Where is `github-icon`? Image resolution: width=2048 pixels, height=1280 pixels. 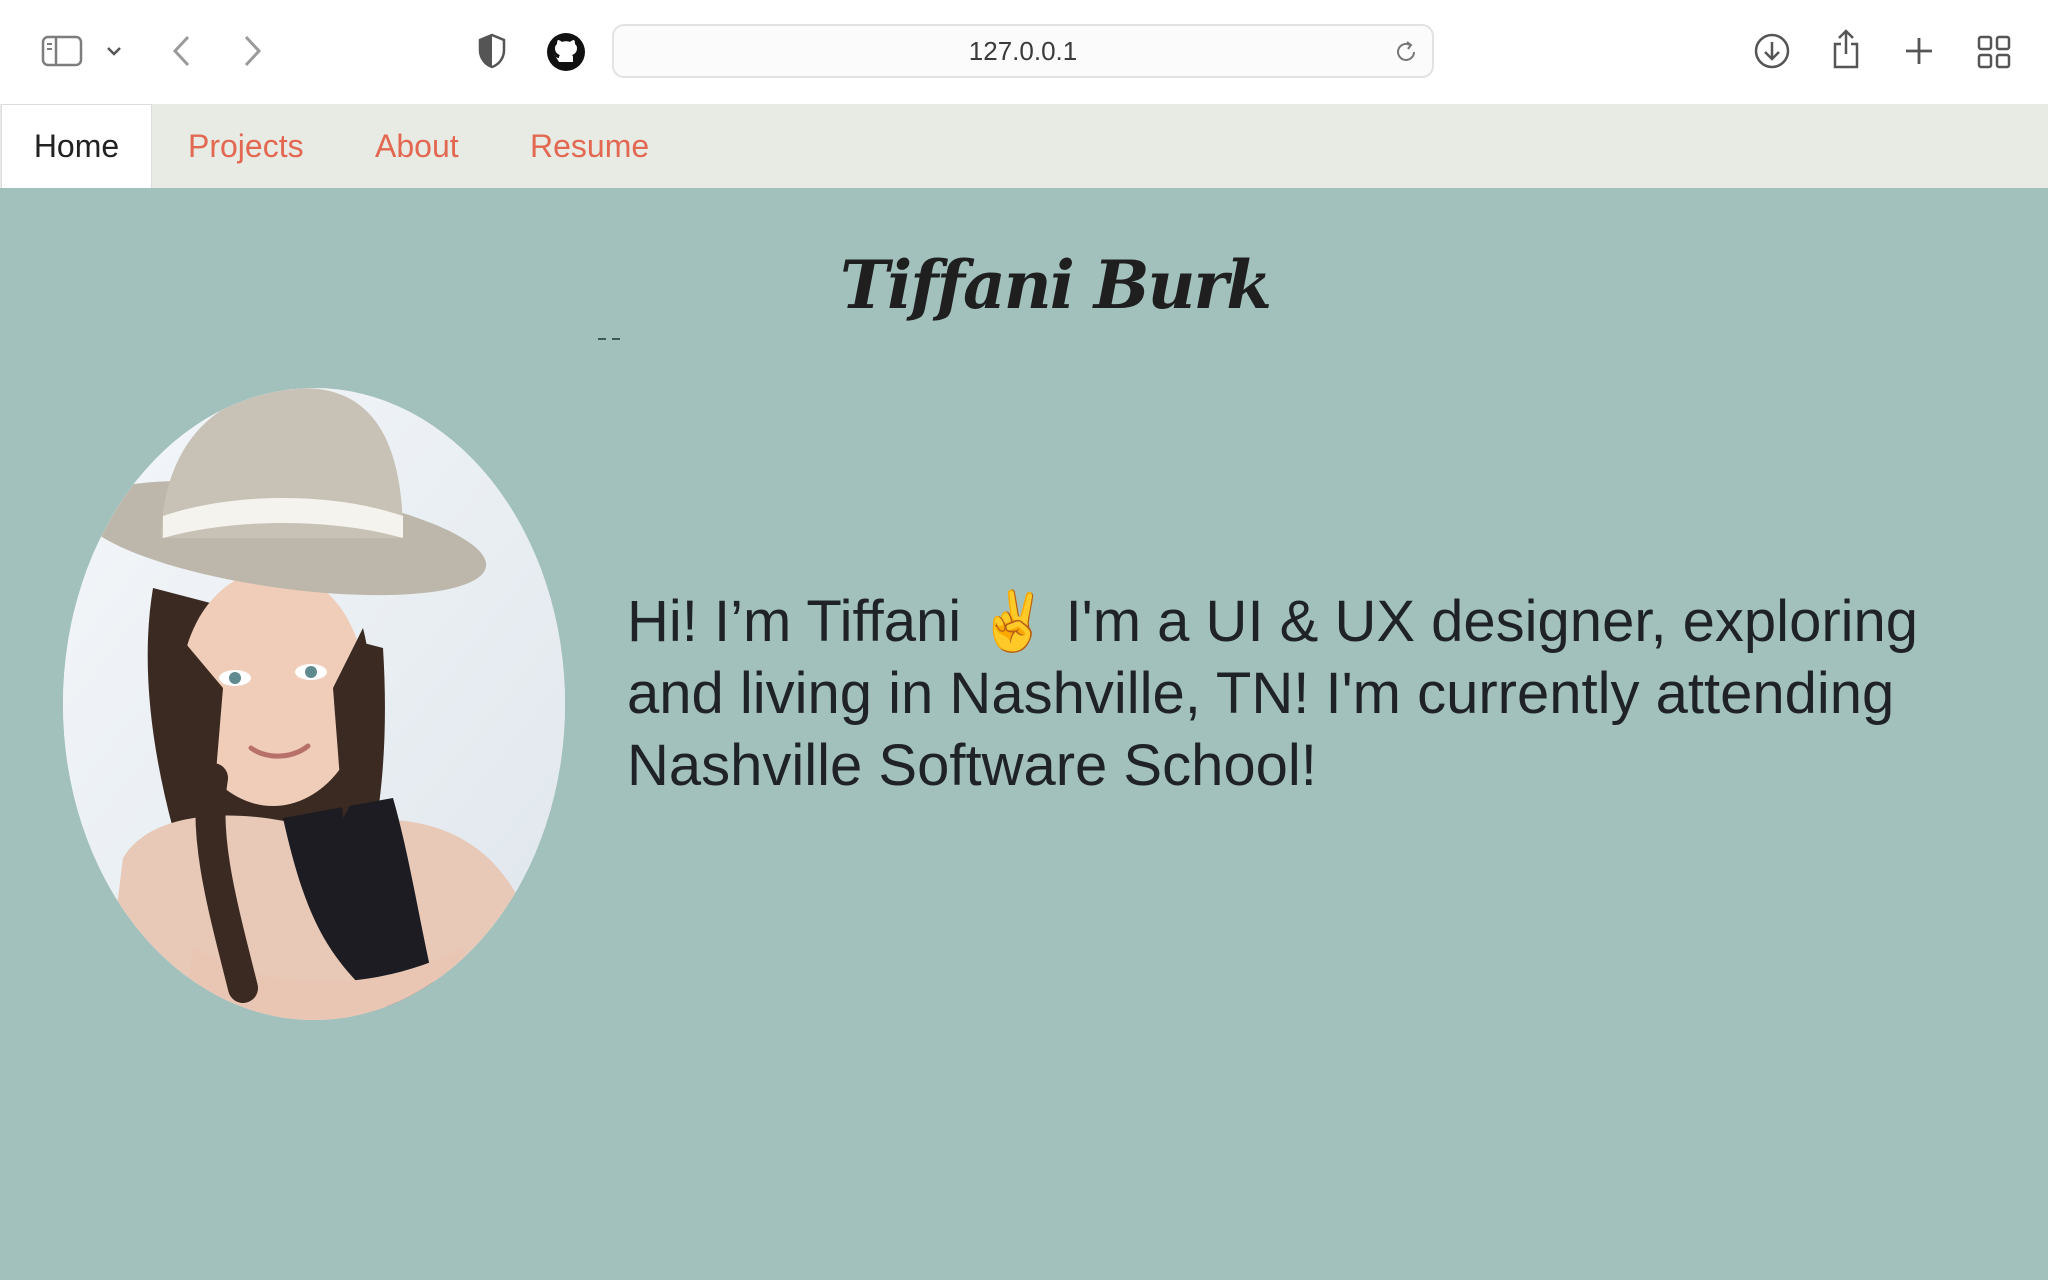
github-icon is located at coordinates (566, 52).